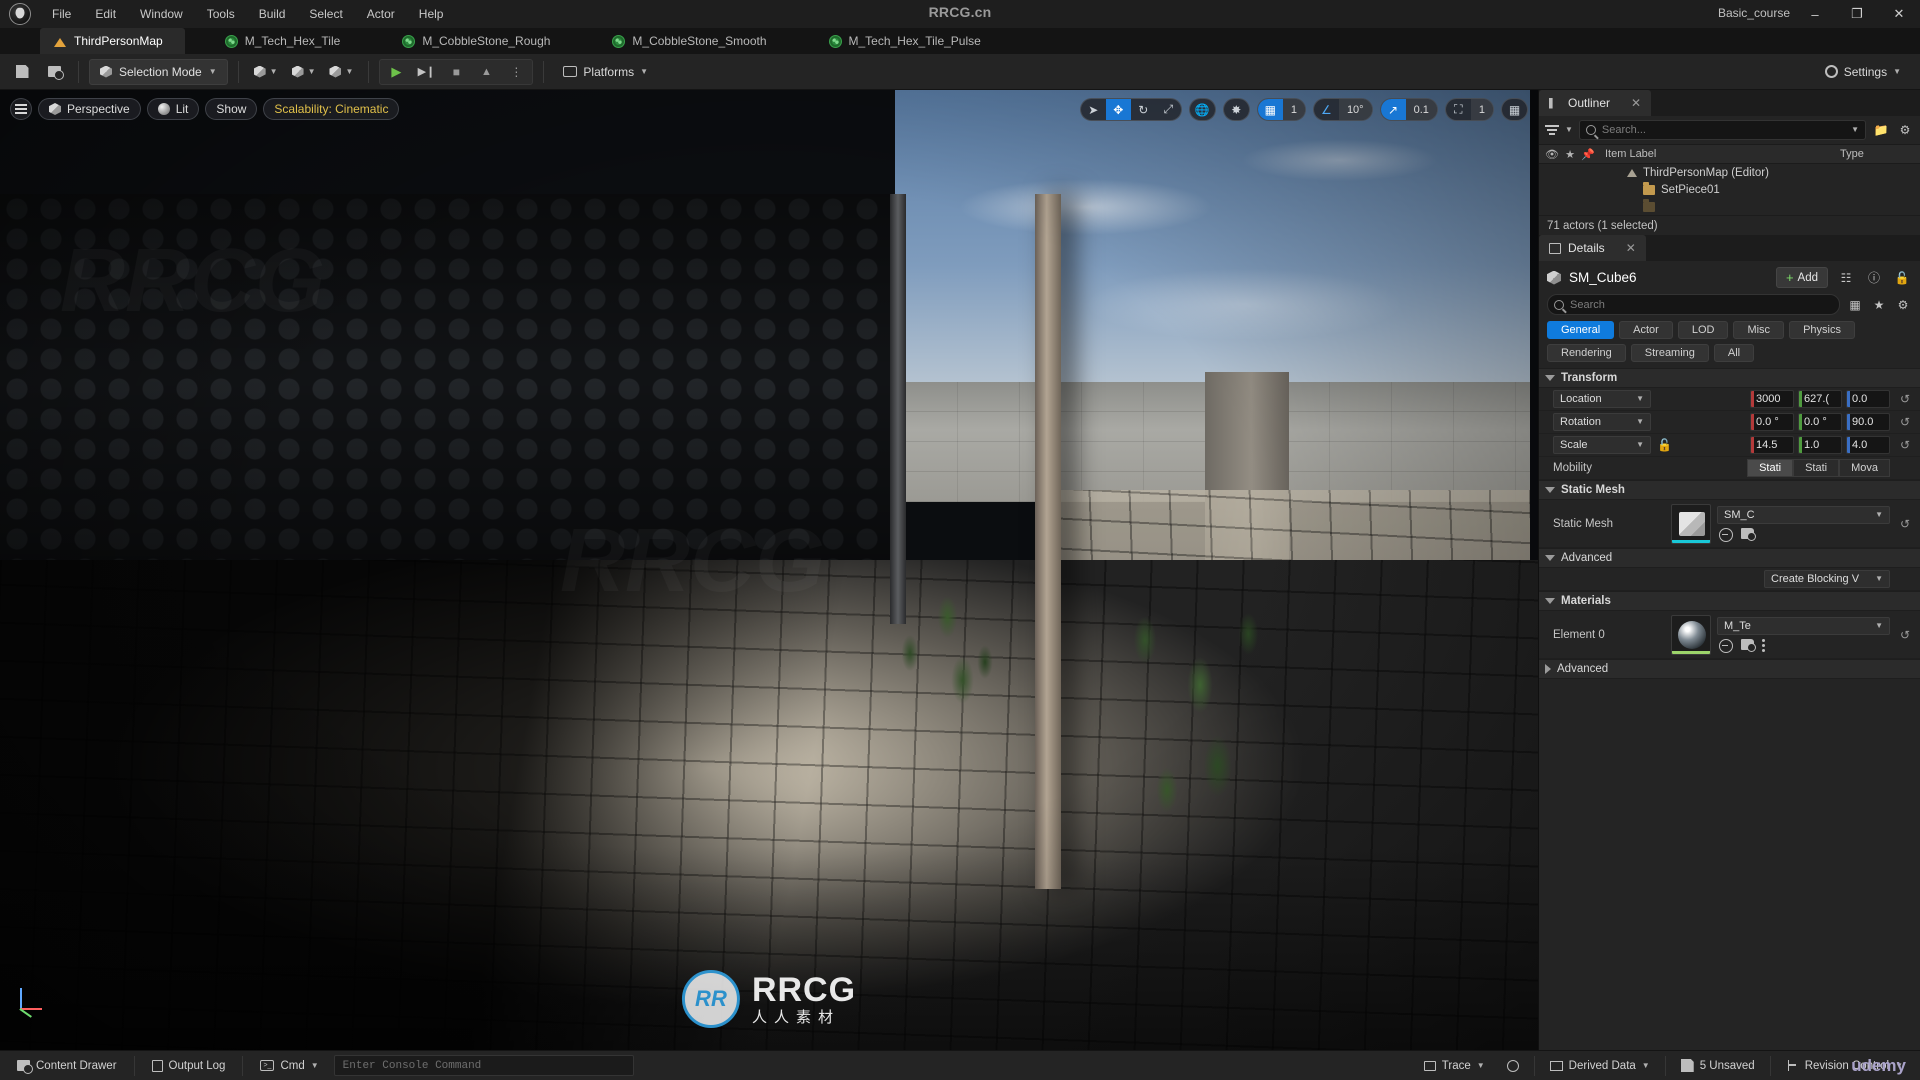  What do you see at coordinates (1691, 634) in the screenshot?
I see `material-thumbnail` at bounding box center [1691, 634].